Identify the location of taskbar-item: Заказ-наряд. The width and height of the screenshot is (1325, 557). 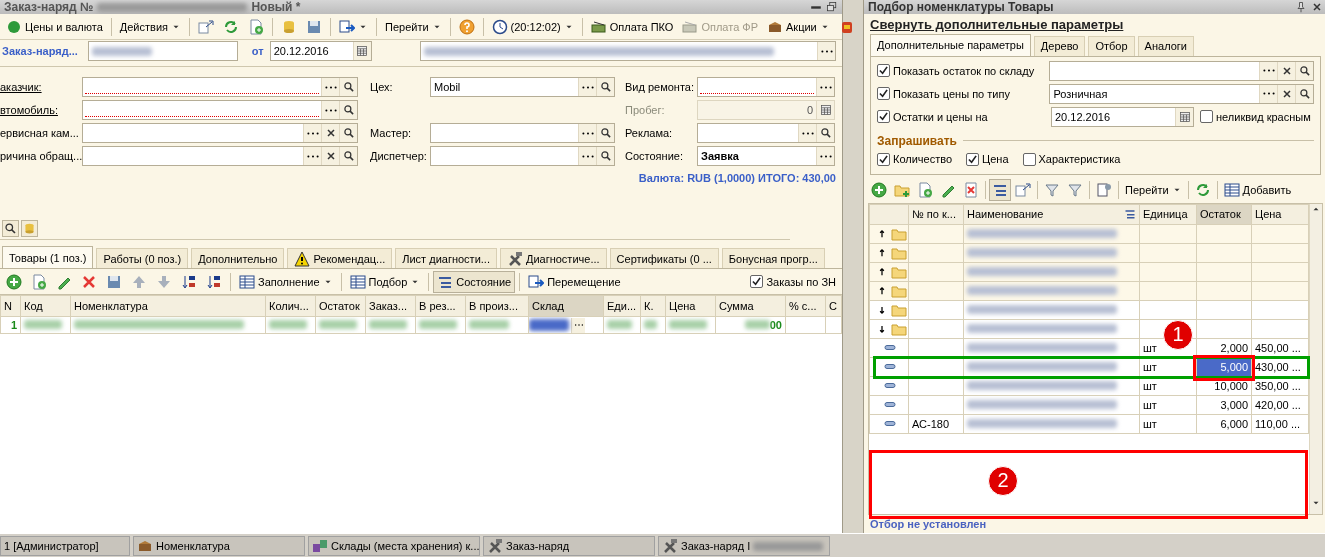
(569, 546).